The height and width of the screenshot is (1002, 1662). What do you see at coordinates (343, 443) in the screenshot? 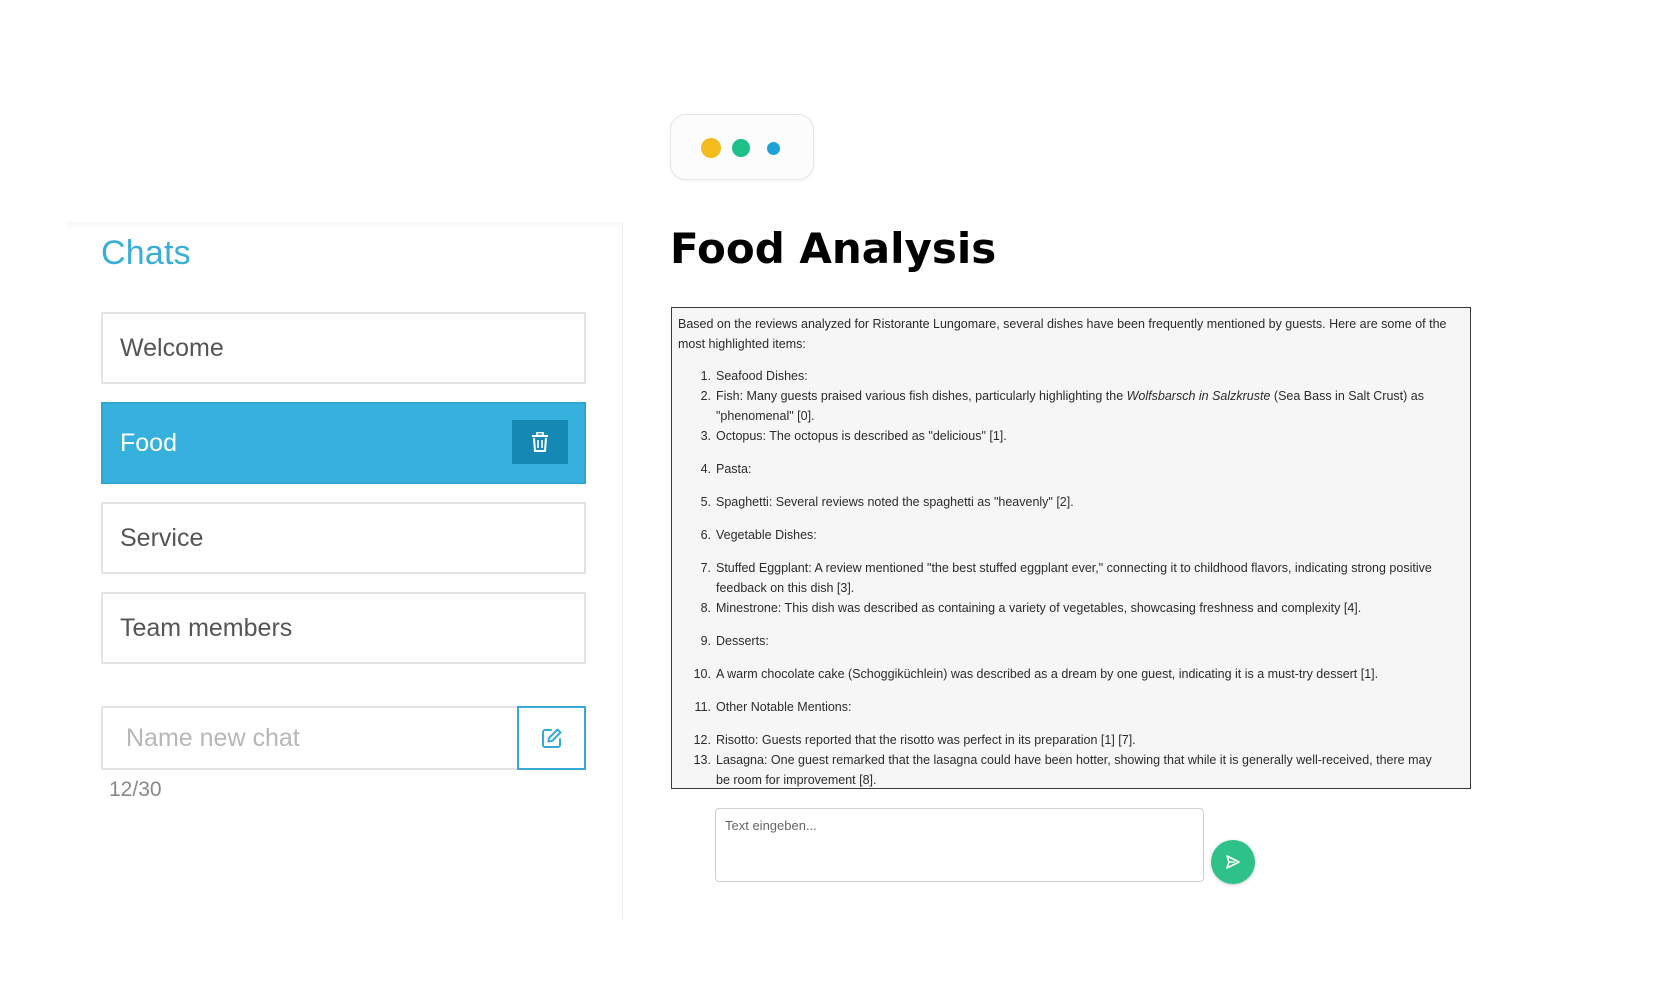
I see `chat-item-food: Food` at bounding box center [343, 443].